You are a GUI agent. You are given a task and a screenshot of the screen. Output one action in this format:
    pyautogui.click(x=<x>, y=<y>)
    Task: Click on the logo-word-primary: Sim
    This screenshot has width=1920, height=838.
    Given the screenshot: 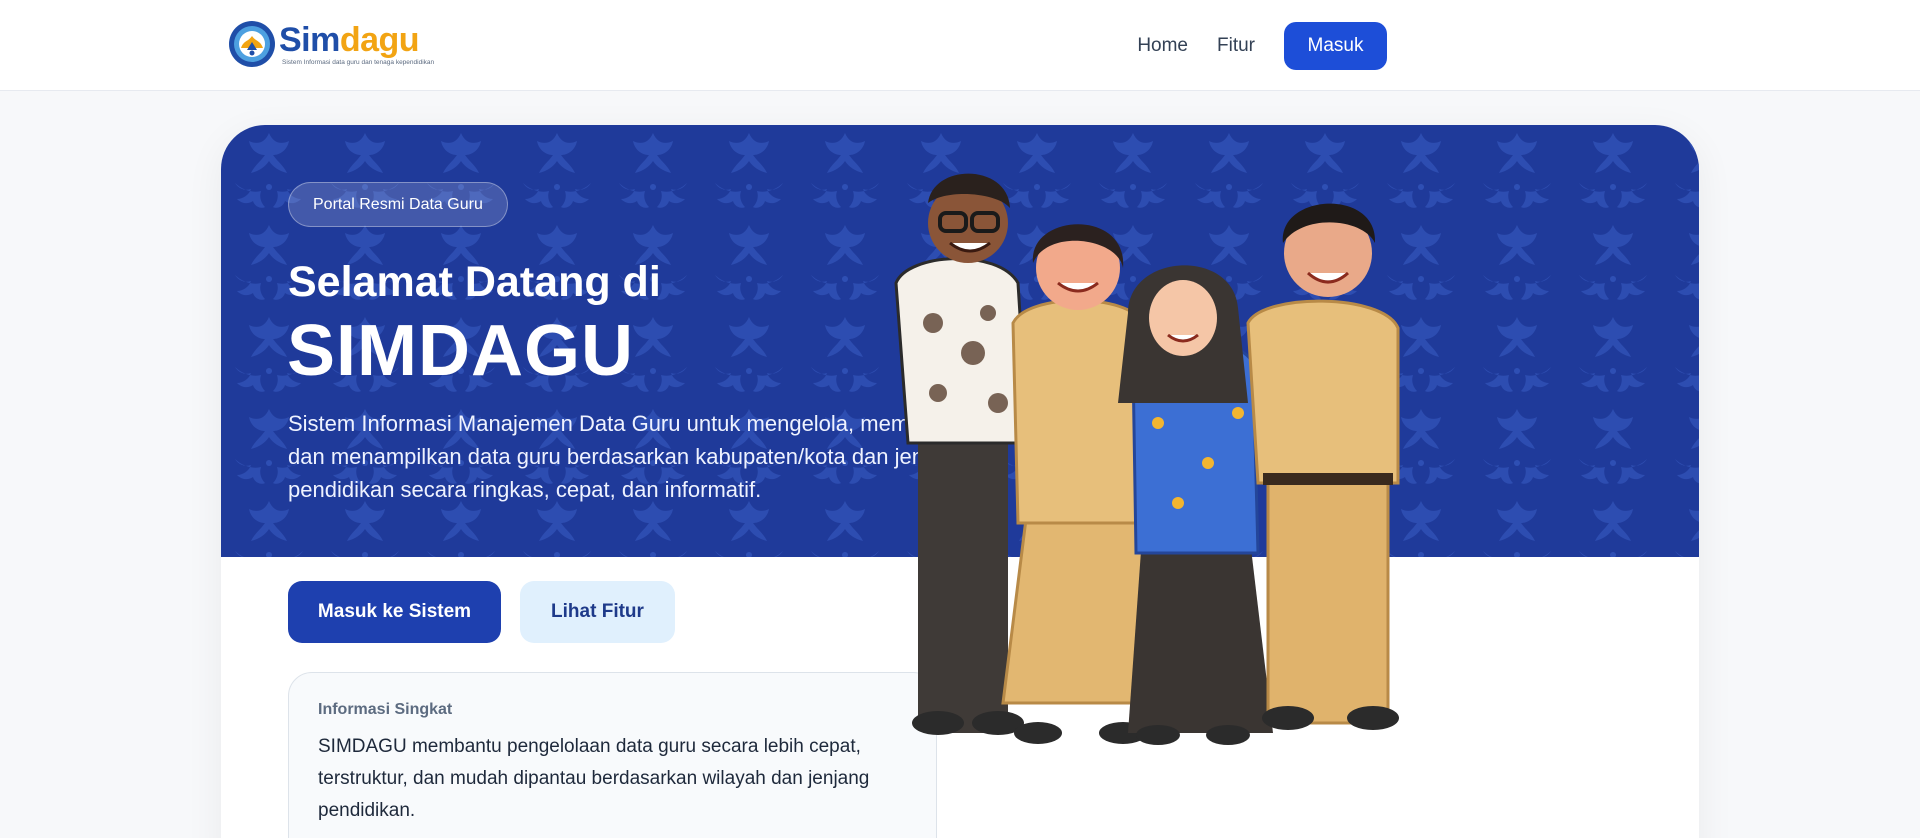 What is the action you would take?
    pyautogui.click(x=309, y=40)
    